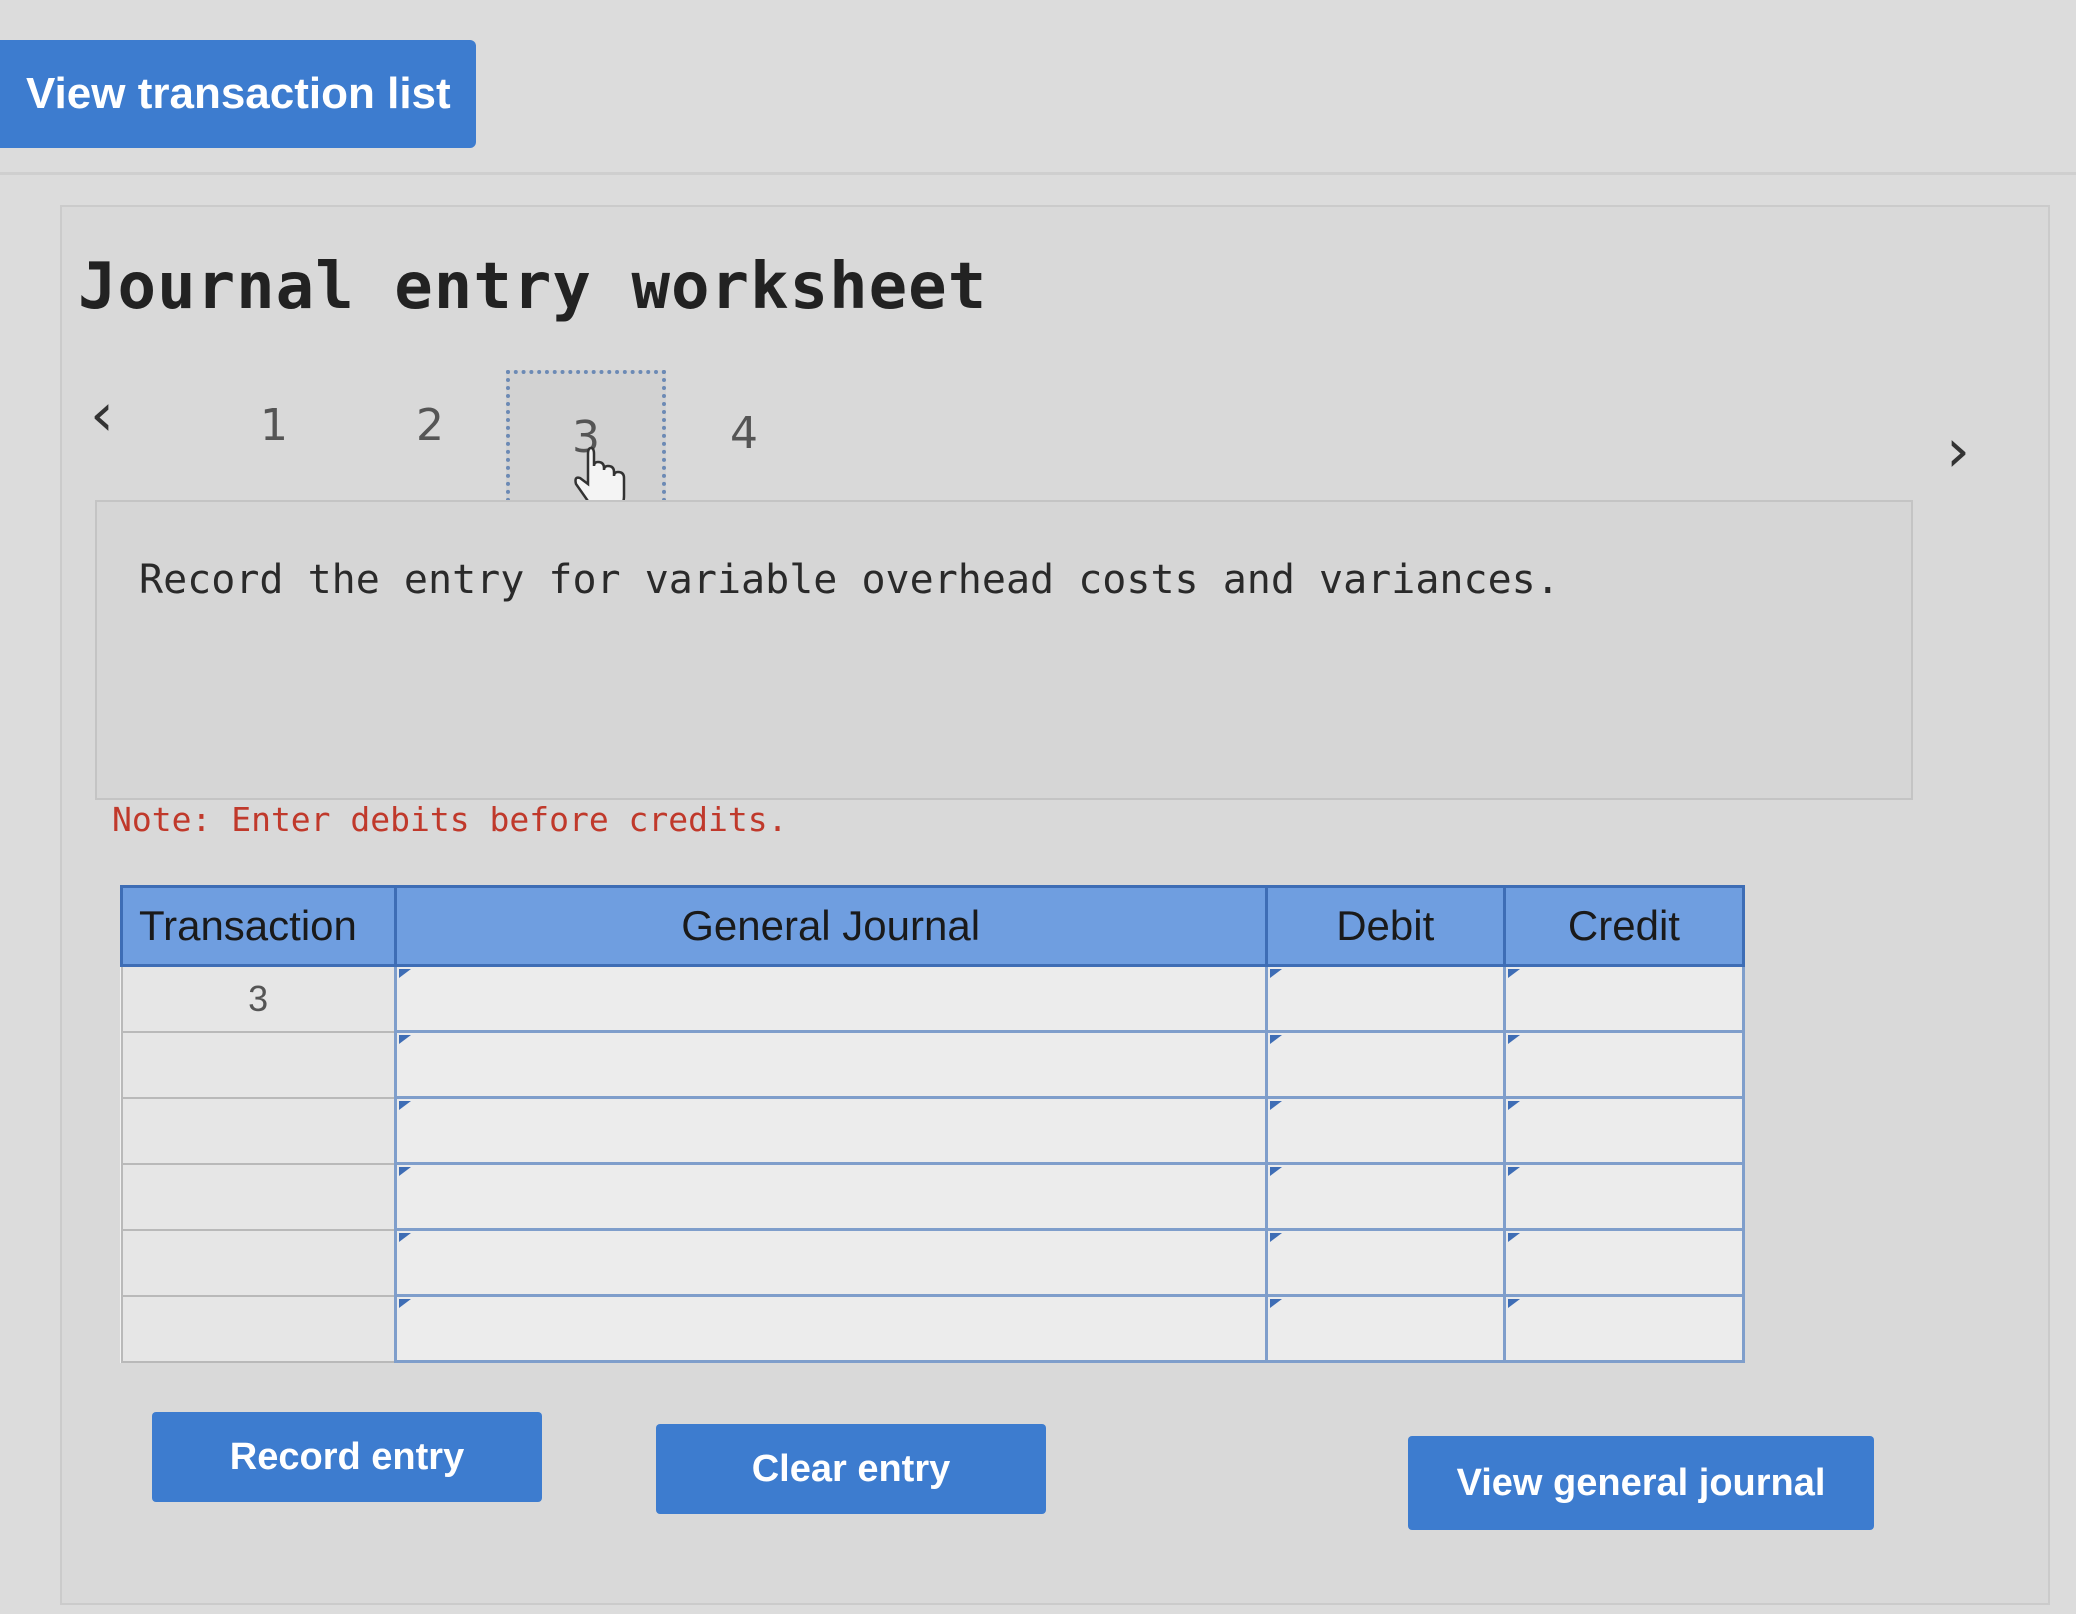 The height and width of the screenshot is (1614, 2076). What do you see at coordinates (1385, 926) in the screenshot?
I see `header-debit: Debit` at bounding box center [1385, 926].